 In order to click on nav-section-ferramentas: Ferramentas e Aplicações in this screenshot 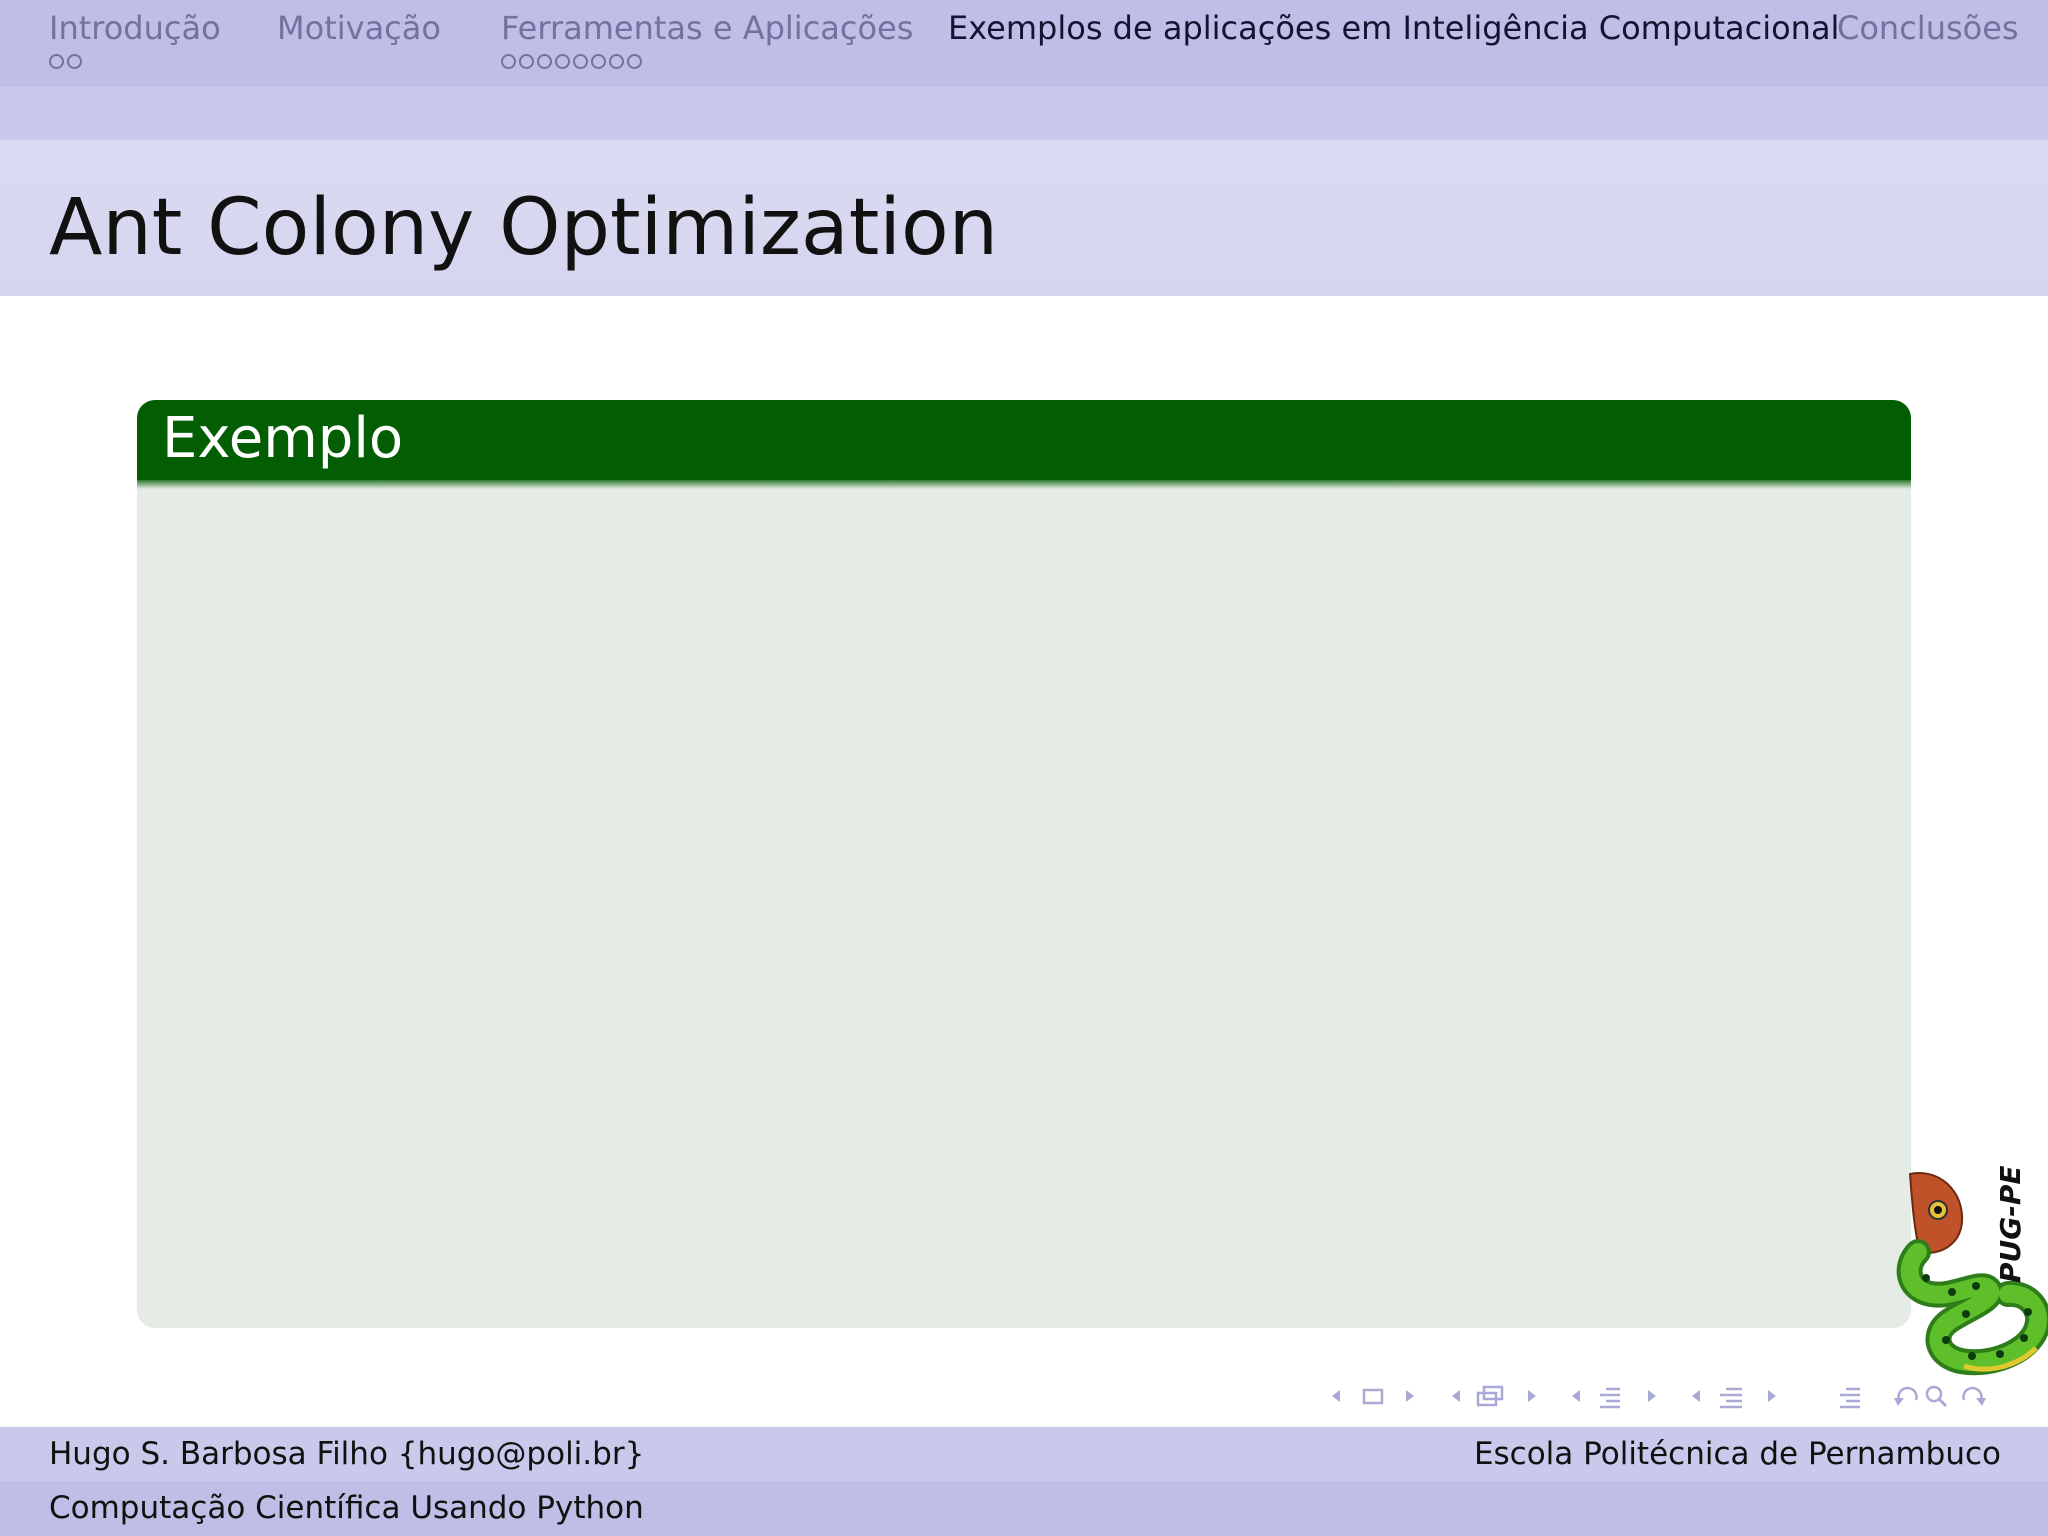, I will do `click(707, 41)`.